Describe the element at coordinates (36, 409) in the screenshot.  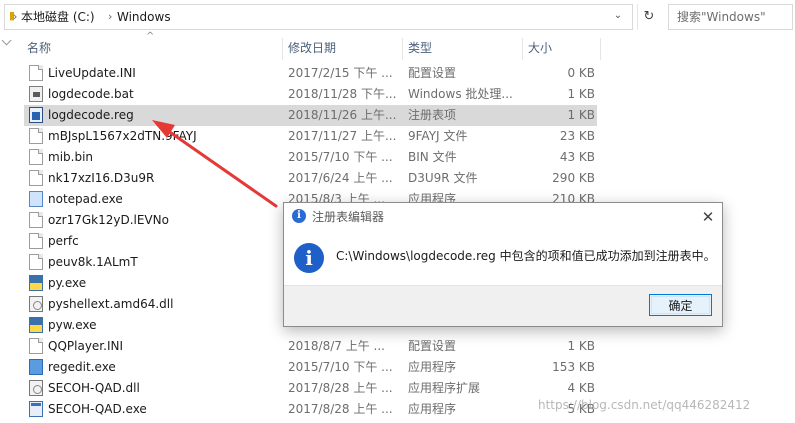
I see `app-file-icon` at that location.